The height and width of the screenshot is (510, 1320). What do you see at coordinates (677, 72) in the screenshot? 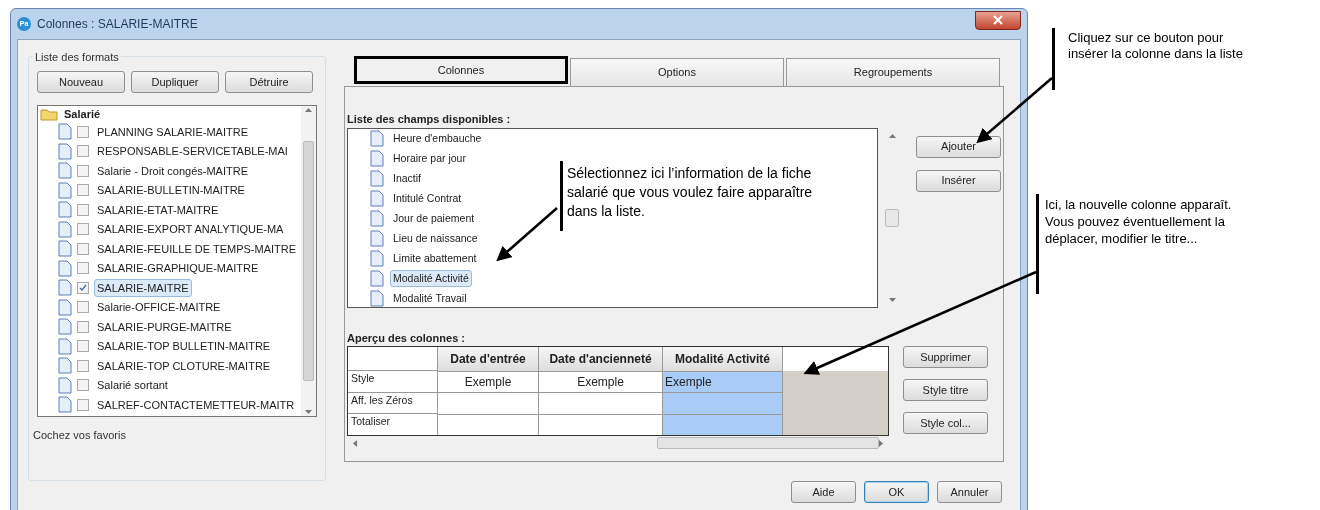
I see `tab: Options` at bounding box center [677, 72].